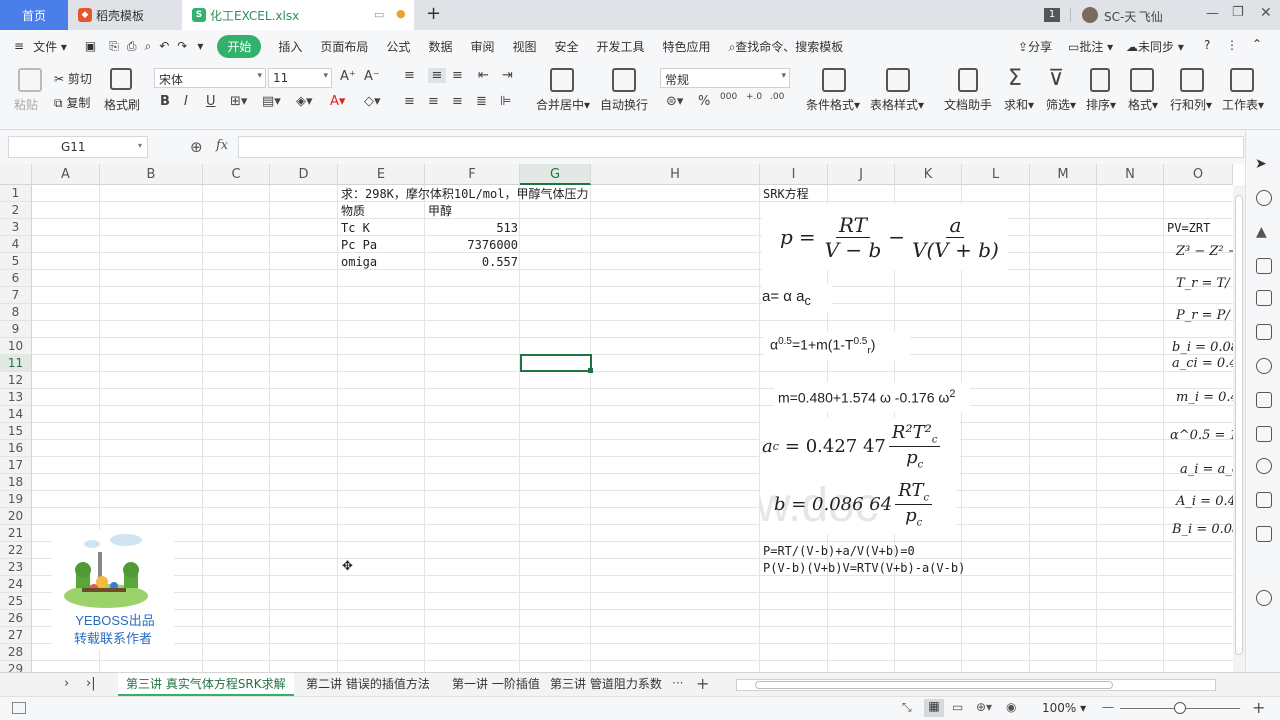 This screenshot has width=1280, height=720. I want to click on cell-i22: P=RT/(V-b)+a/V(V+b)=0, so click(839, 551).